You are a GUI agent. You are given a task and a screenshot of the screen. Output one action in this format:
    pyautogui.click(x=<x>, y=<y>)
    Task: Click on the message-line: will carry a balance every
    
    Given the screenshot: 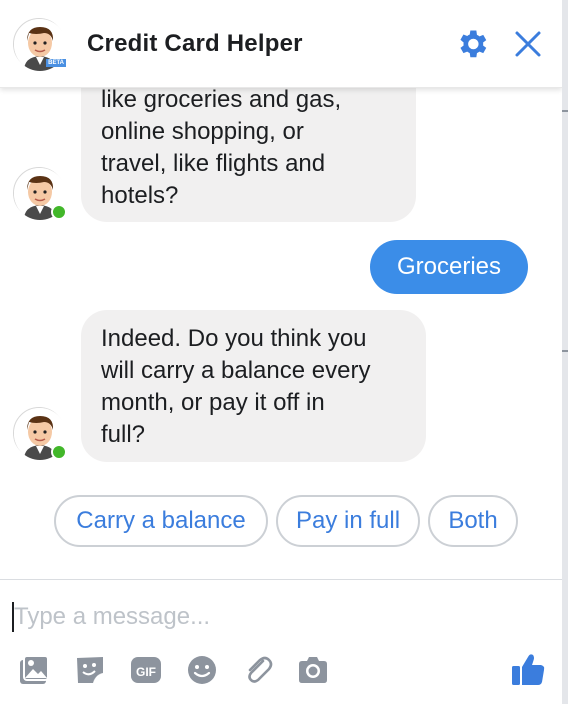 What is the action you would take?
    pyautogui.click(x=236, y=370)
    